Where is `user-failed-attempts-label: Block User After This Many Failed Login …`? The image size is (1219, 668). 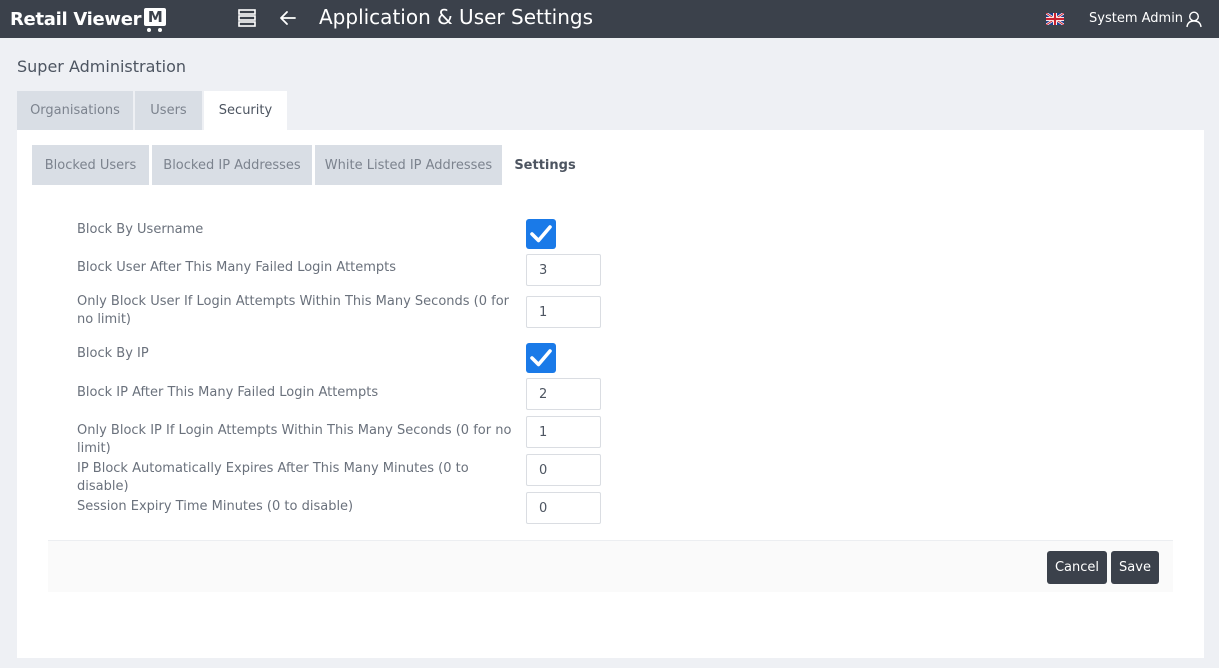
user-failed-attempts-label: Block User After This Many Failed Login … is located at coordinates (237, 267).